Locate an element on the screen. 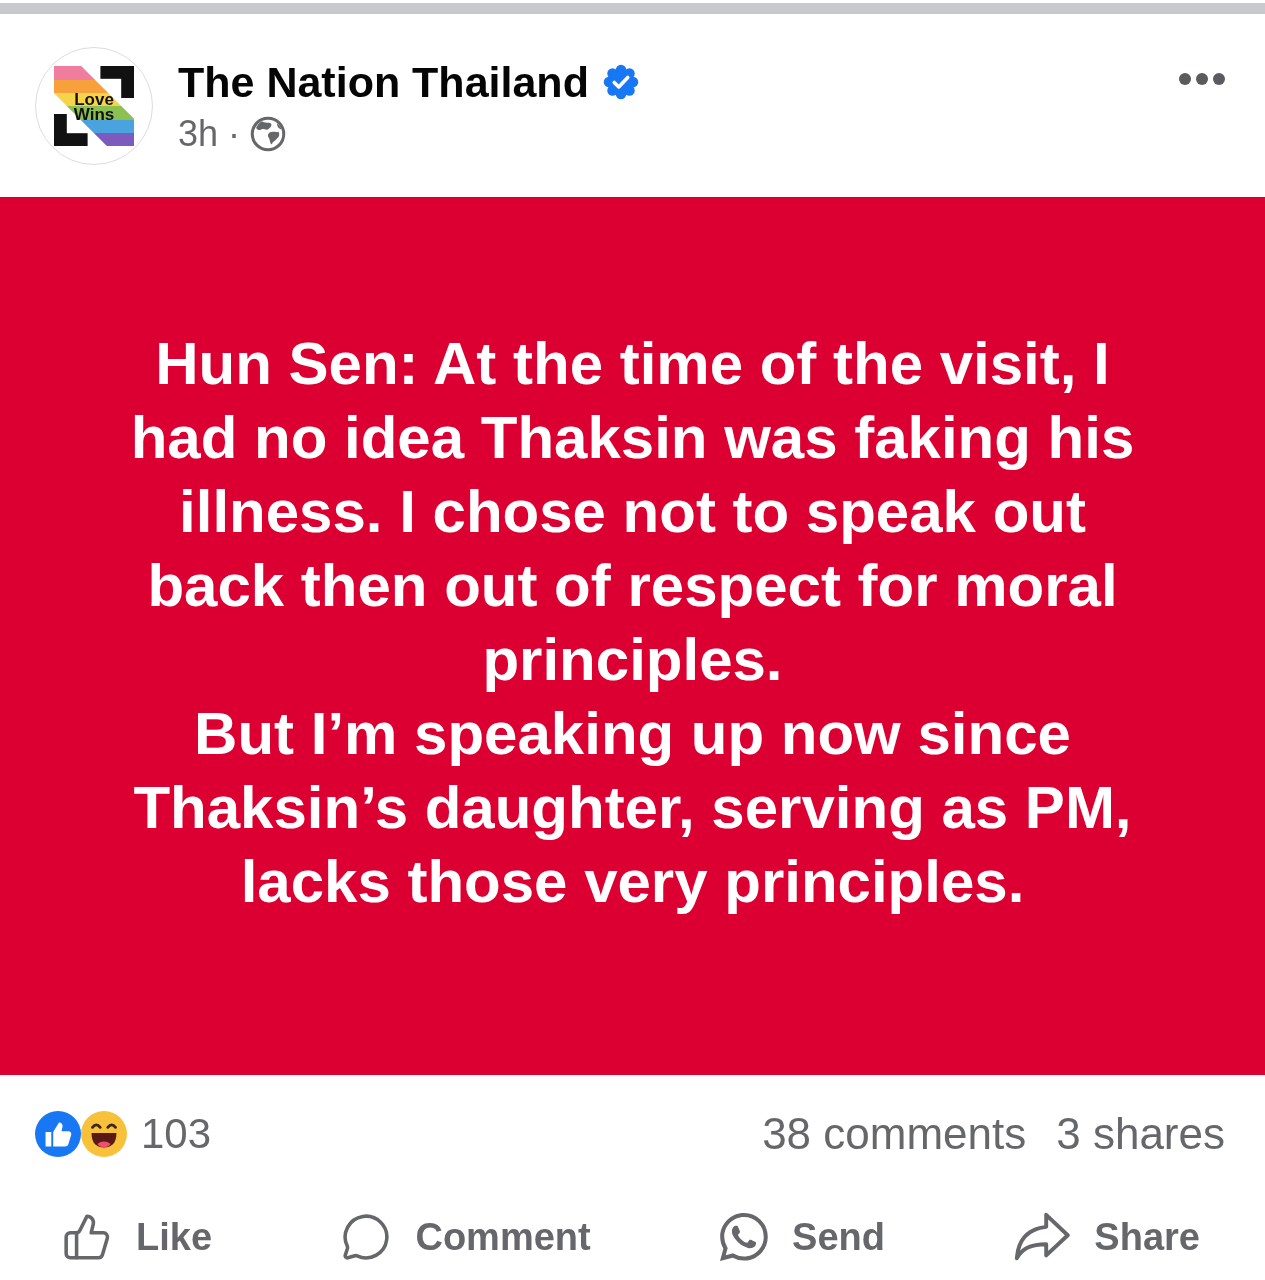 The height and width of the screenshot is (1280, 1265). comment-button: Comment is located at coordinates (466, 1236).